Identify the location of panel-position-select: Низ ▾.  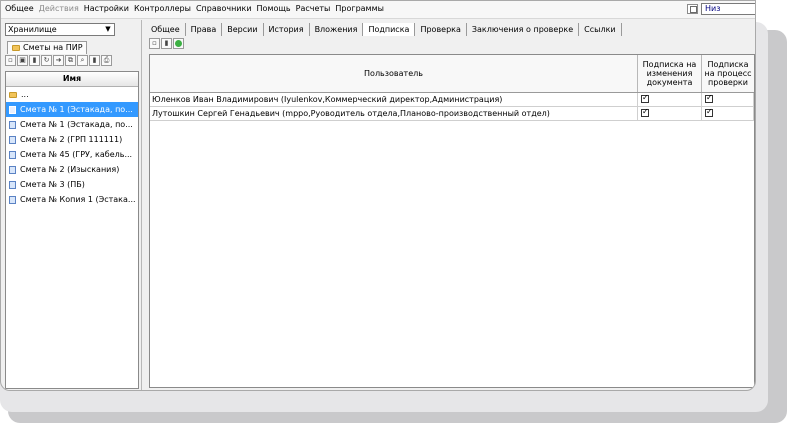
(728, 9).